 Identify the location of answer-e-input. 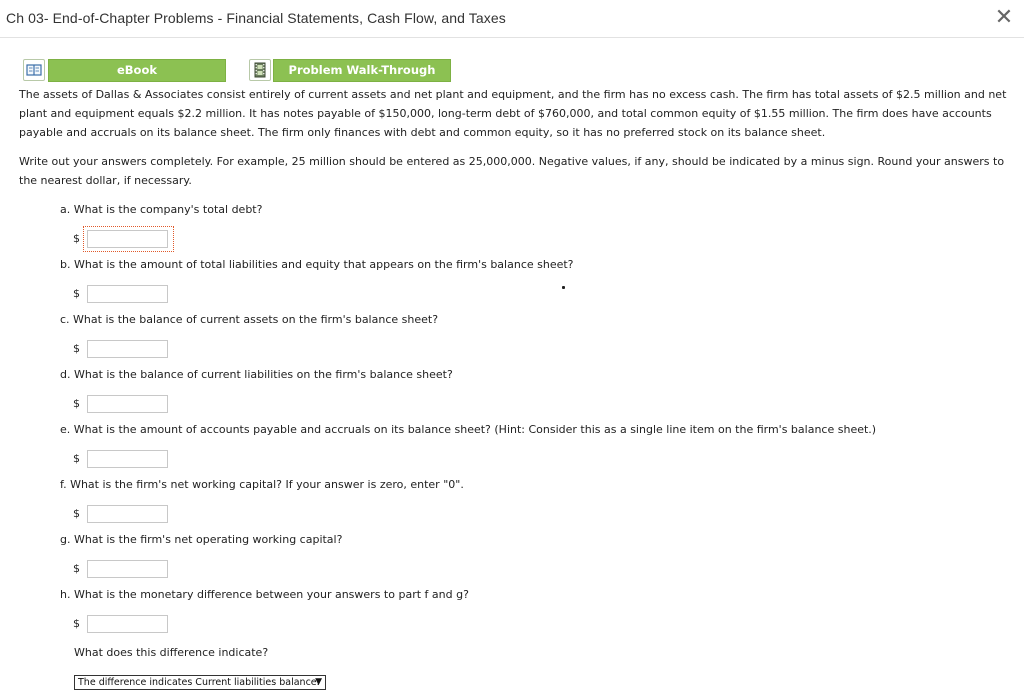
(127, 459).